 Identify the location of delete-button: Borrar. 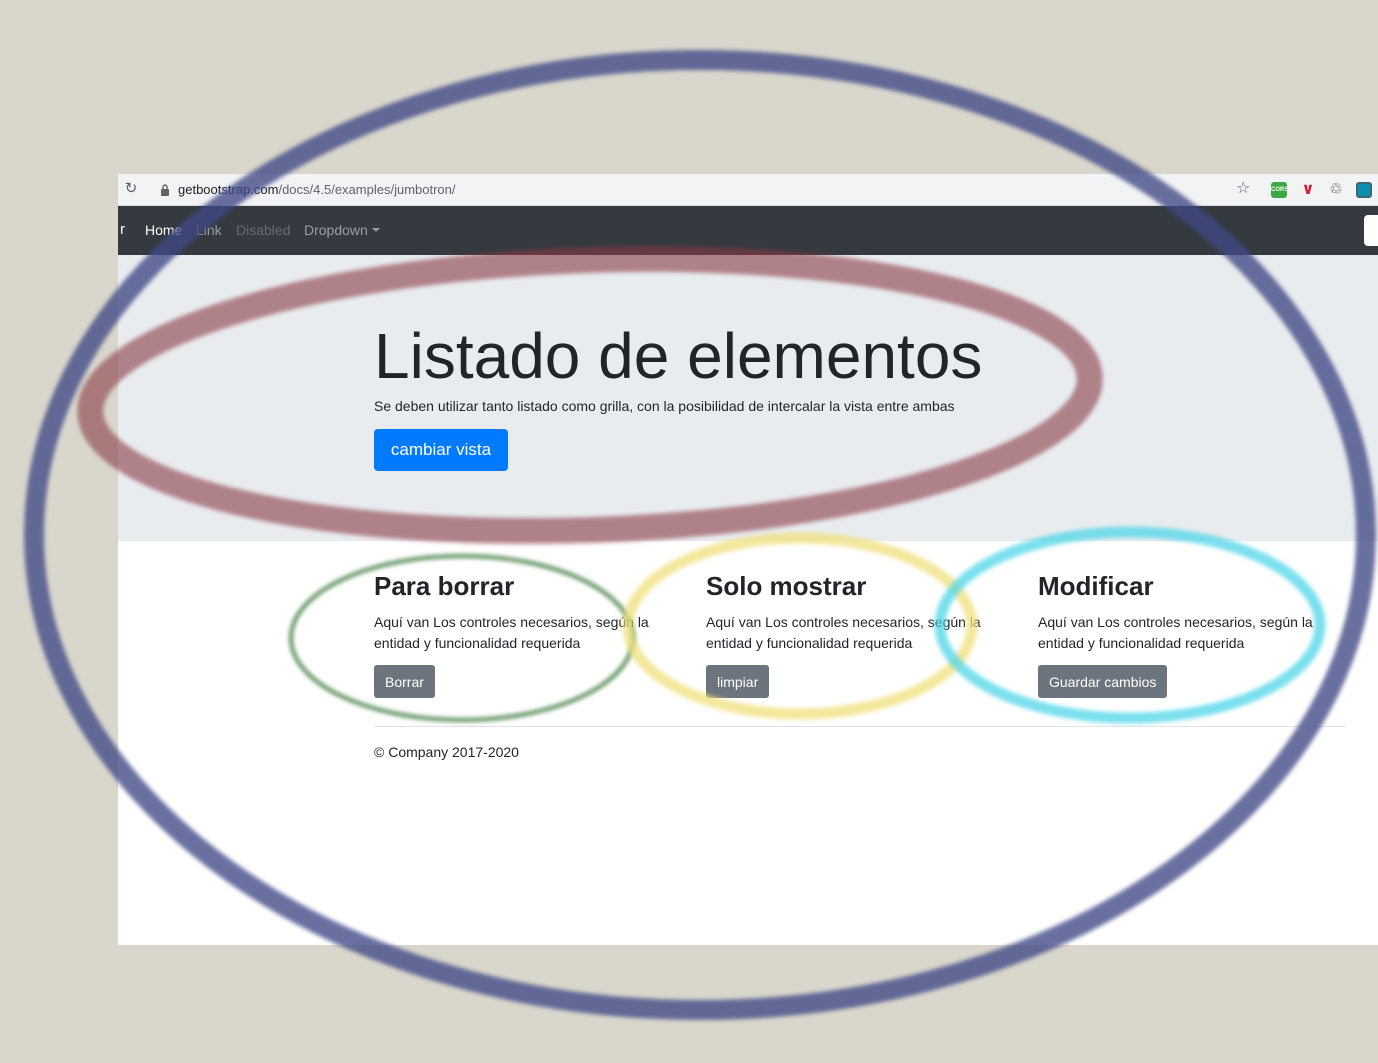
(404, 681).